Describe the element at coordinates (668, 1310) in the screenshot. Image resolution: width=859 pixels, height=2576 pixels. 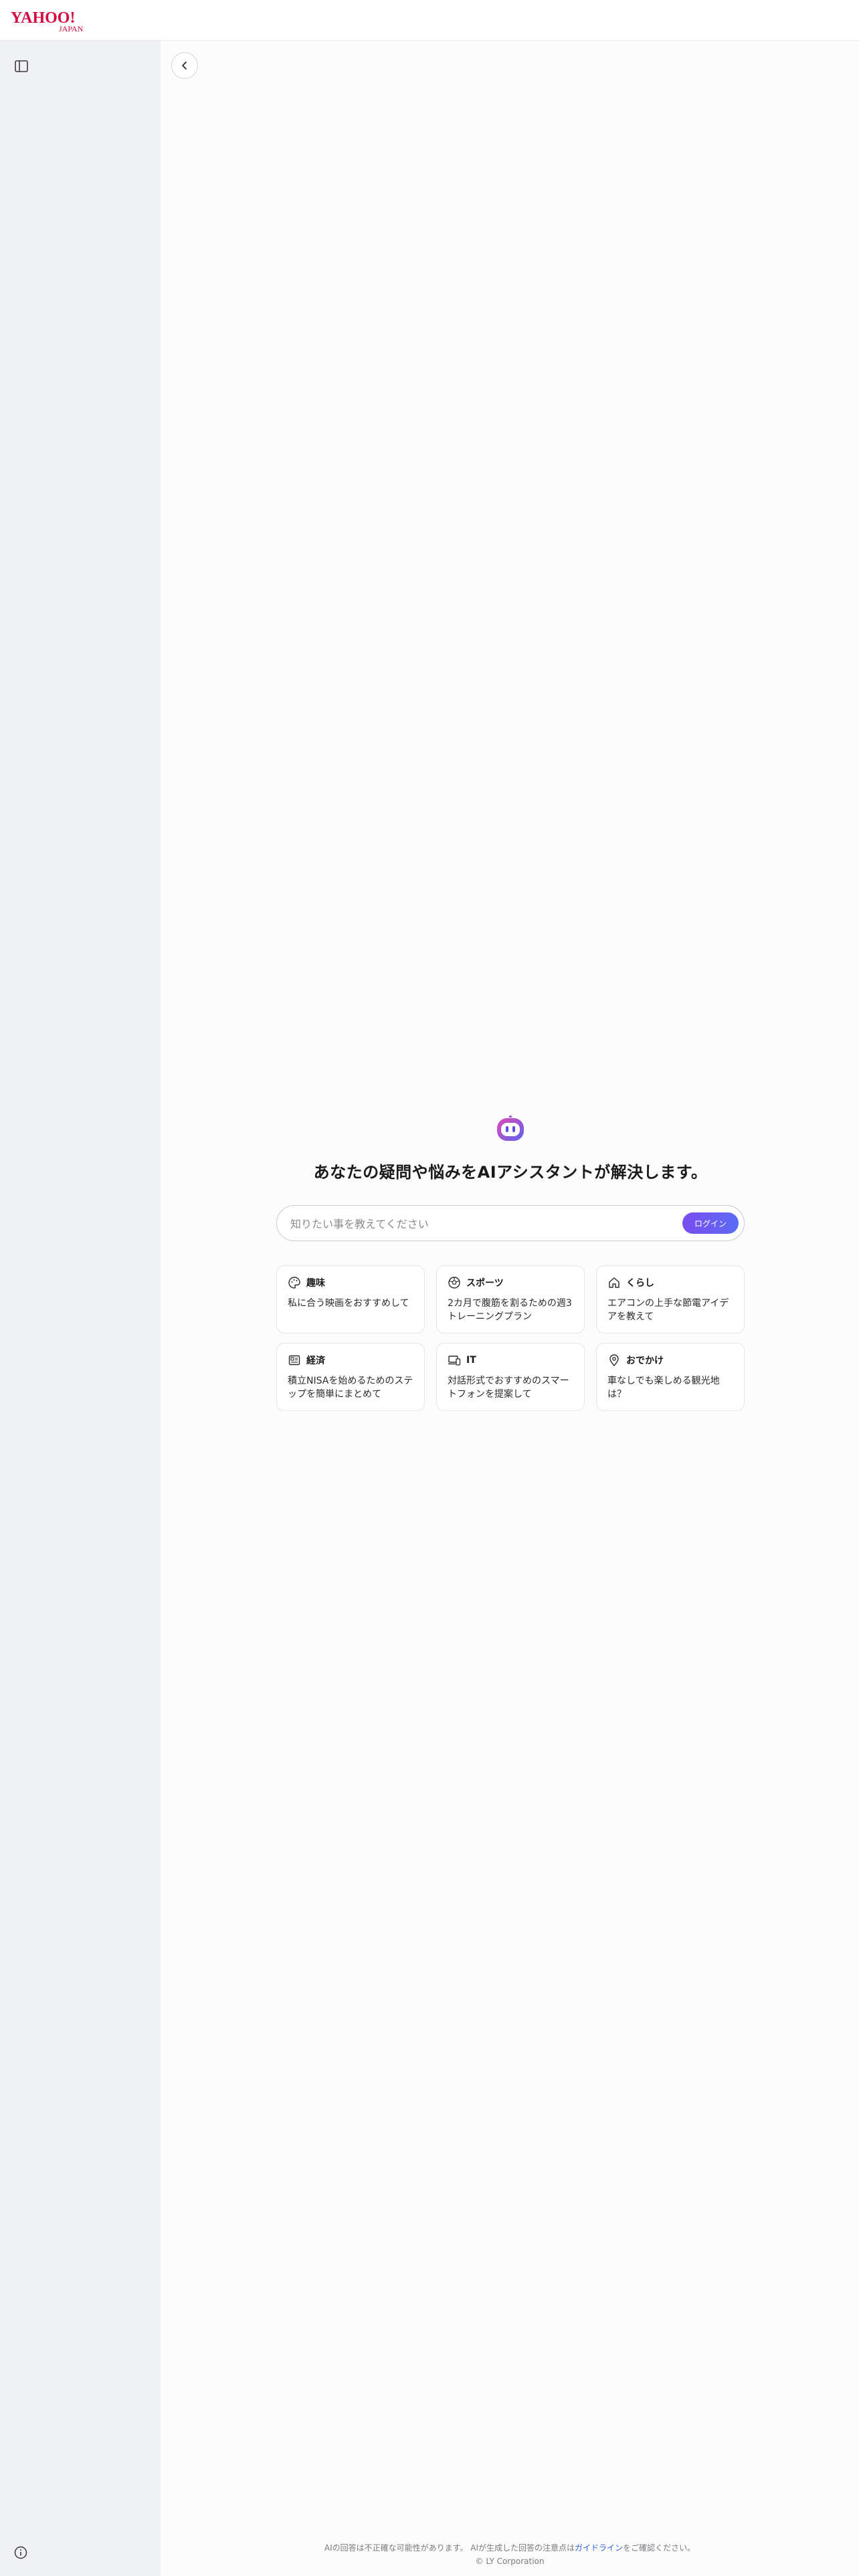
I see `card-prompt: エアコンの上手な節電アイデアを教えて` at that location.